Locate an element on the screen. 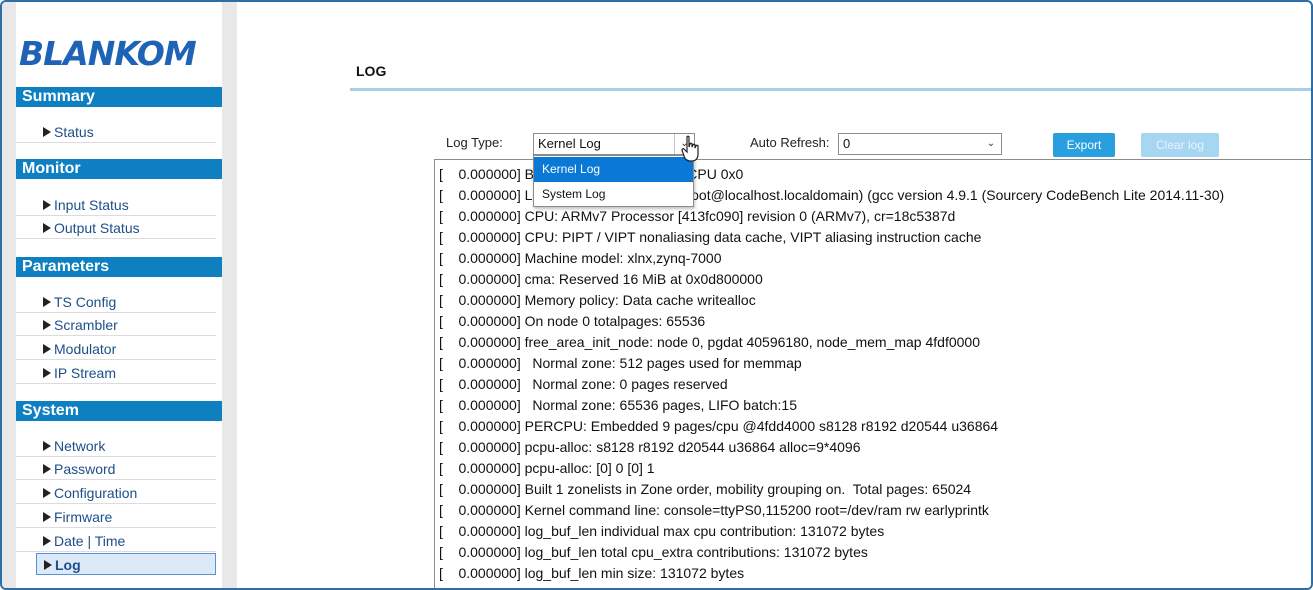  sidebar-item-modulator: Modulator is located at coordinates (116, 349).